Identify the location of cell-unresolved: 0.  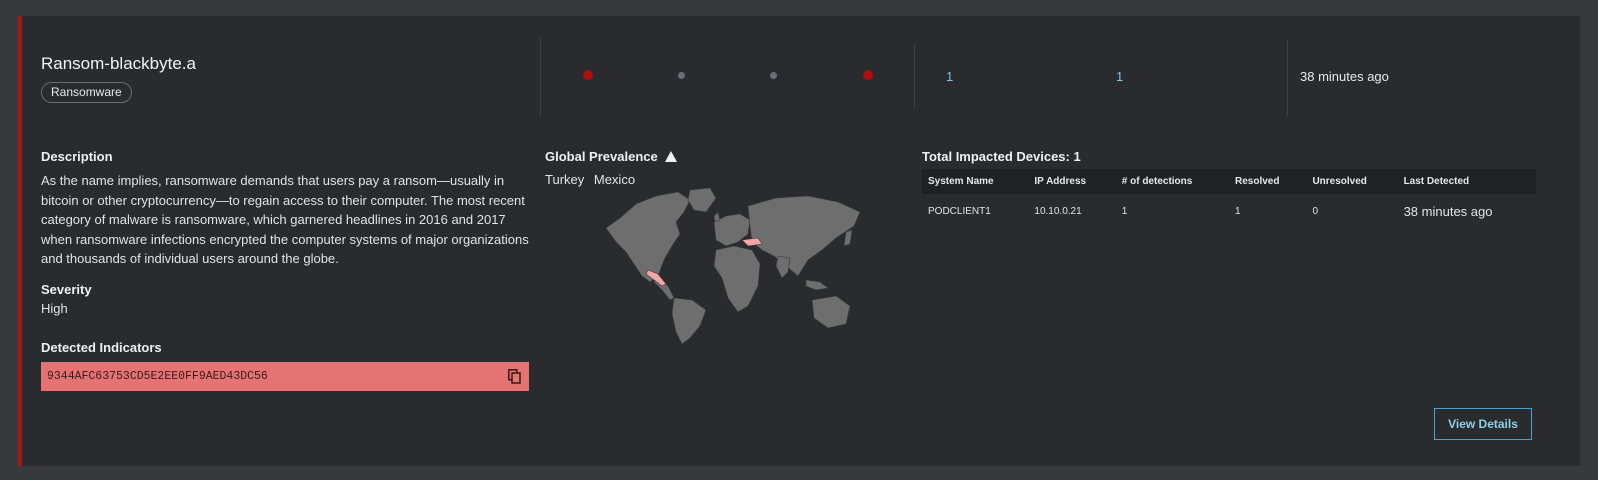
(1315, 211).